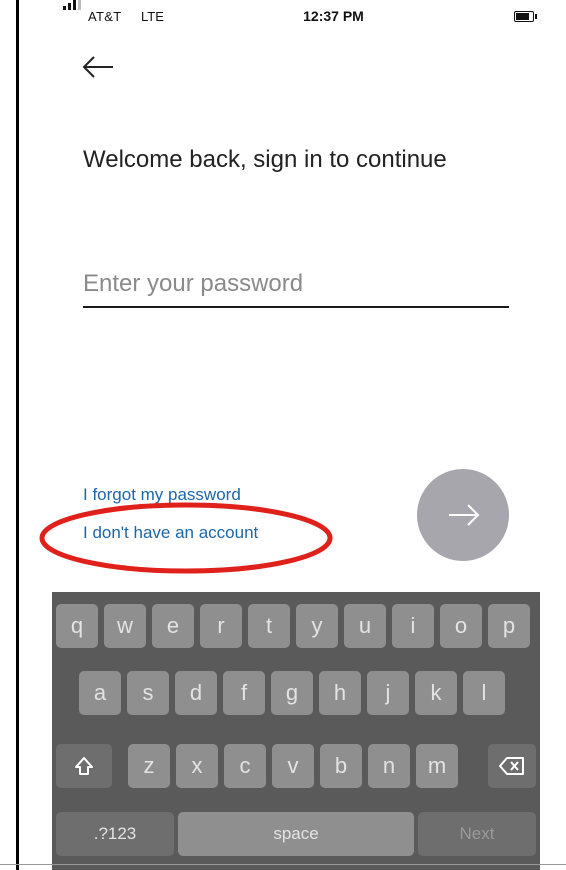 This screenshot has height=870, width=566. What do you see at coordinates (115, 834) in the screenshot?
I see `numbers-key: .?123` at bounding box center [115, 834].